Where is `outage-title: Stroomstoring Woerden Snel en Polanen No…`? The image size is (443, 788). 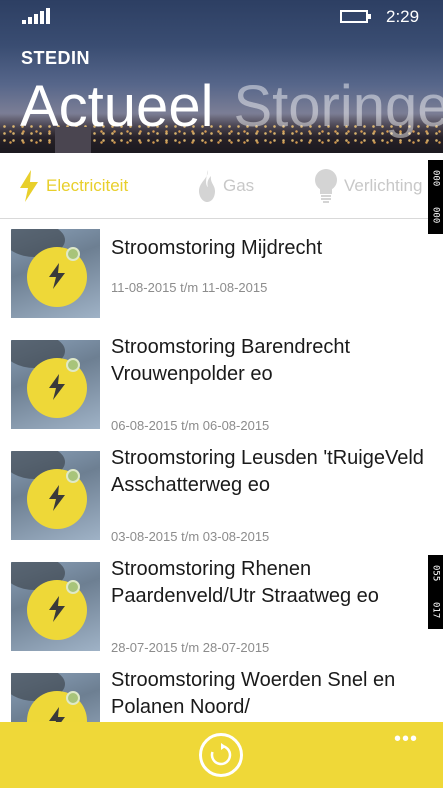
outage-title: Stroomstoring Woerden Snel en Polanen No… is located at coordinates (253, 693).